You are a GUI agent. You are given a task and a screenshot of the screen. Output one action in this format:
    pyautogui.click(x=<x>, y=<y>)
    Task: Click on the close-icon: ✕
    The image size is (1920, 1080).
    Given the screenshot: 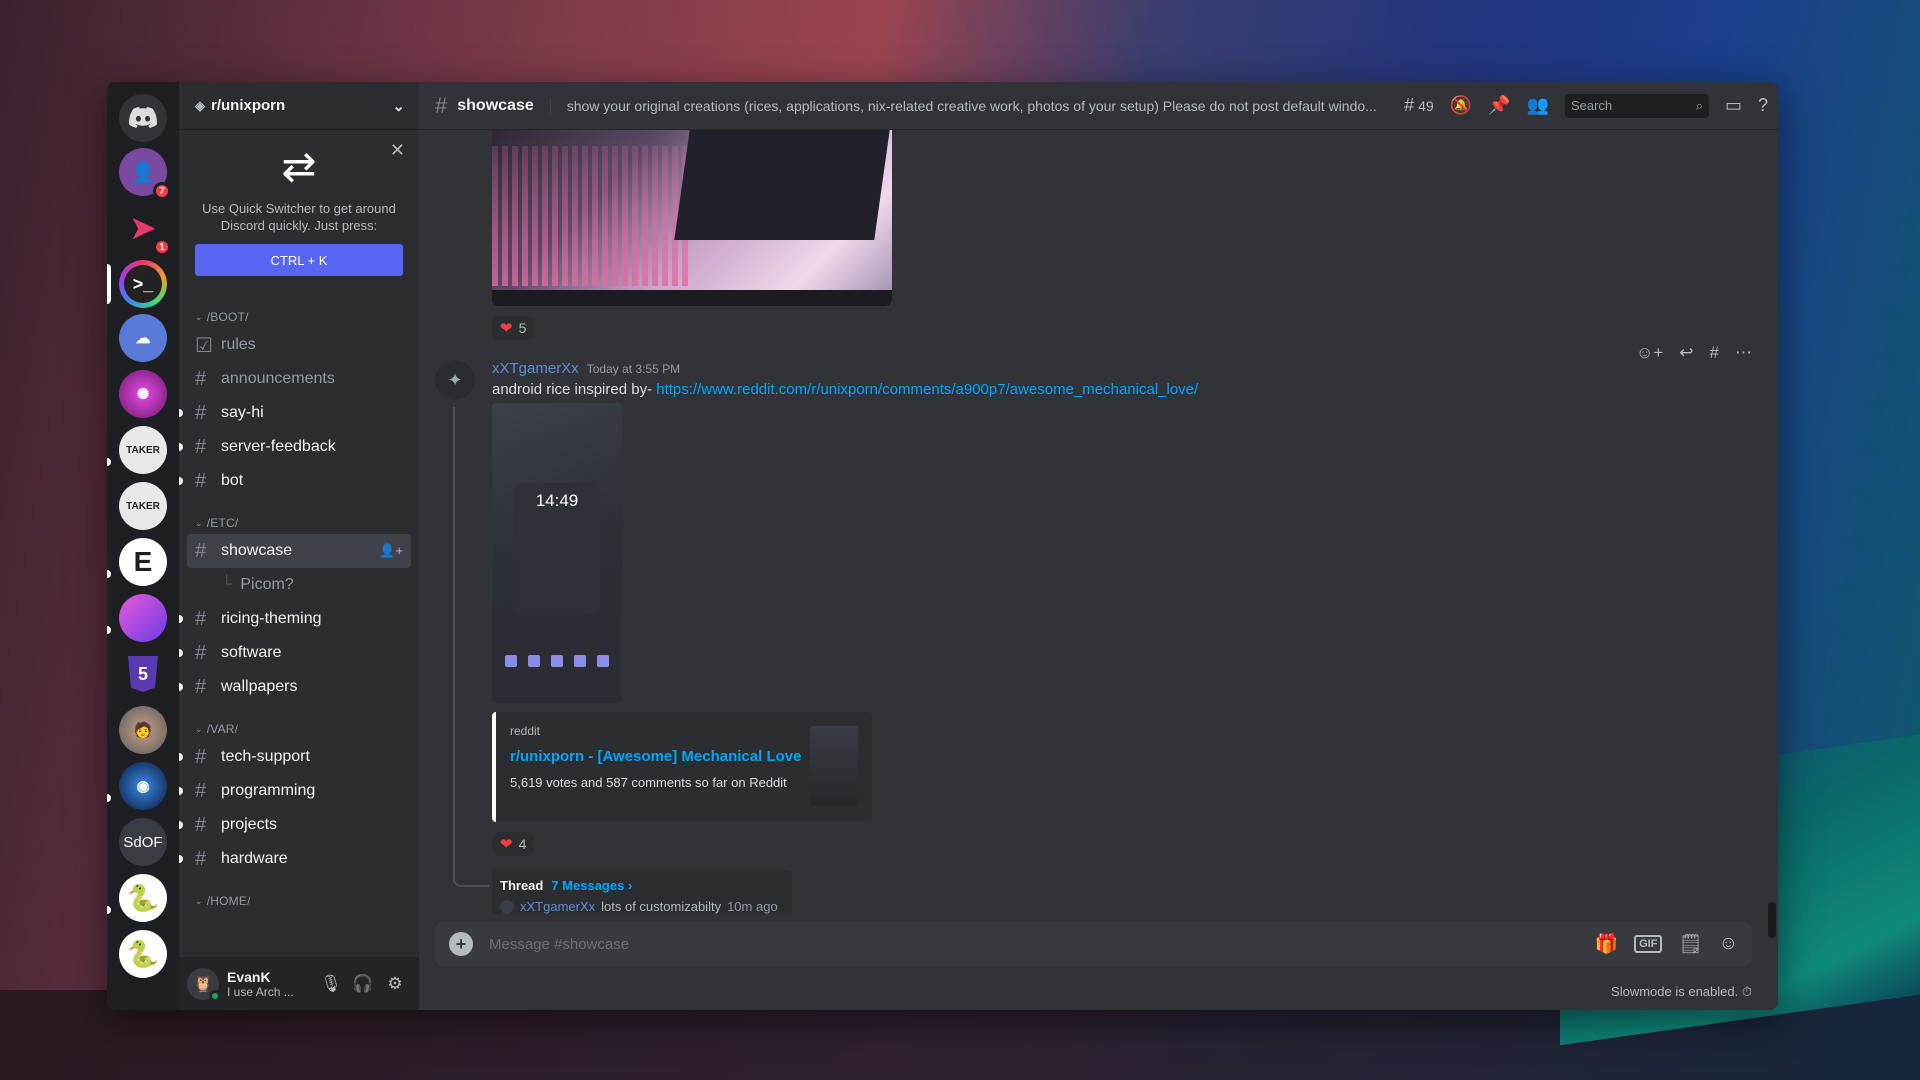 What is the action you would take?
    pyautogui.click(x=397, y=150)
    